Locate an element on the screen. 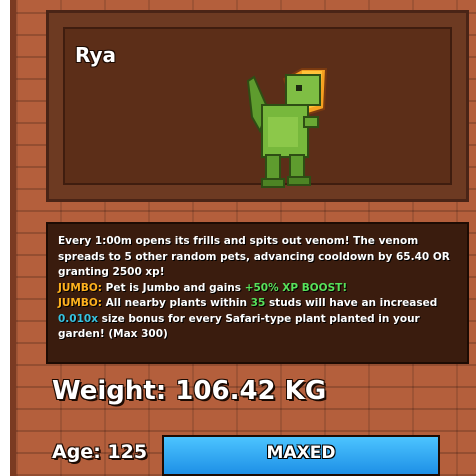  green-dinosaur-pet-icon is located at coordinates (287, 128).